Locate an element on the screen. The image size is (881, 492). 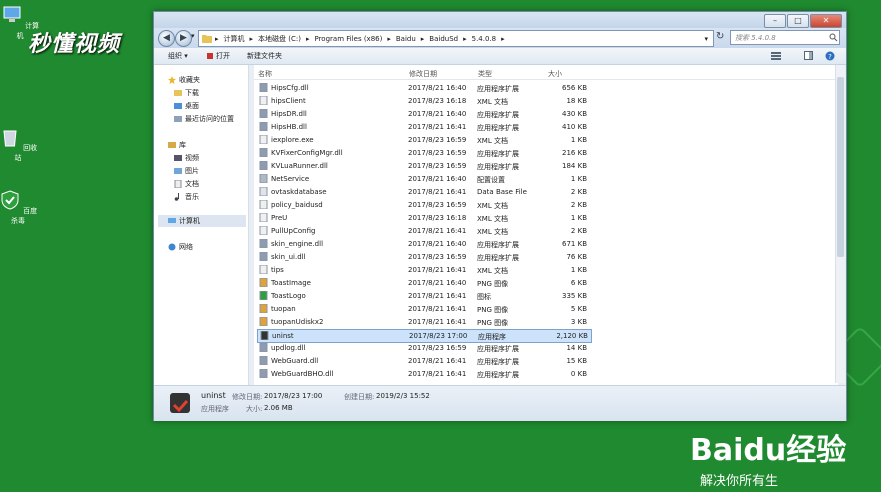
view-options-icon is located at coordinates (776, 56).